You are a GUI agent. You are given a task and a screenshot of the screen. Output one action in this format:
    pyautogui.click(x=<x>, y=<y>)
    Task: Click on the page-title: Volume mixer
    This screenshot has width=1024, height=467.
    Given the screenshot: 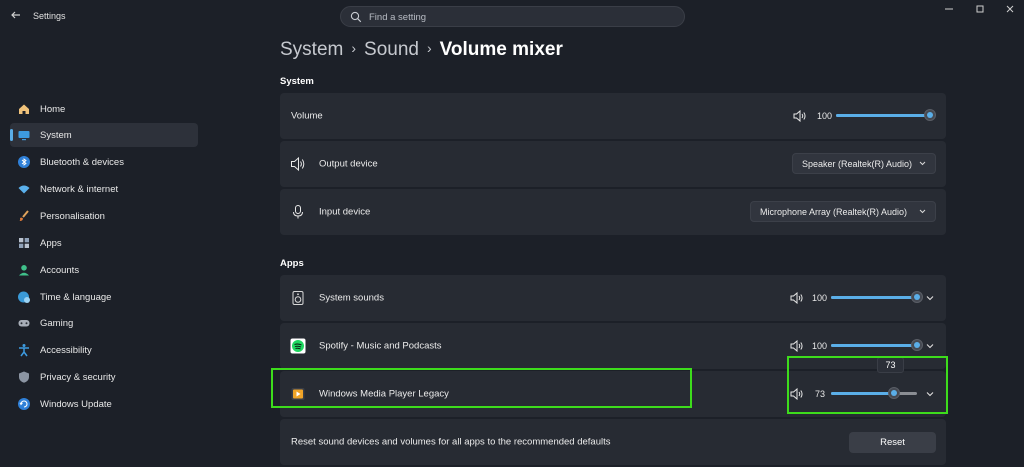 What is the action you would take?
    pyautogui.click(x=501, y=49)
    